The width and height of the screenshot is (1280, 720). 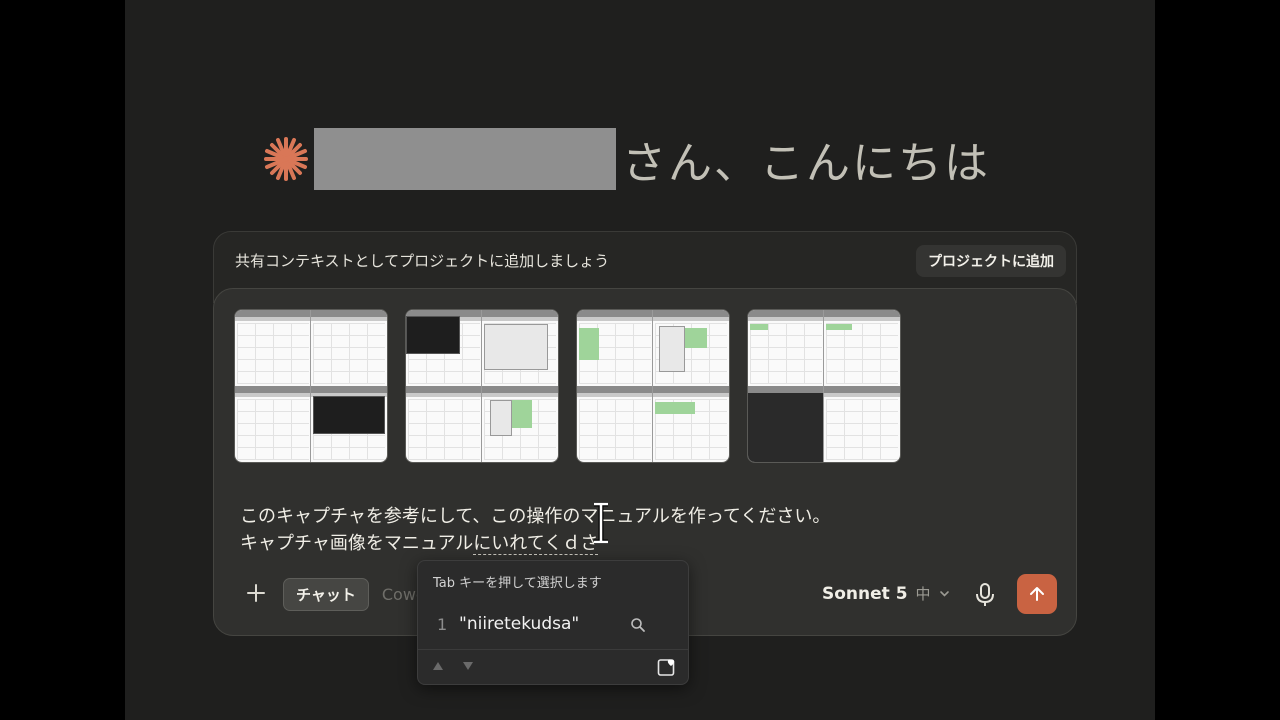 I want to click on microphone-icon, so click(x=985, y=595).